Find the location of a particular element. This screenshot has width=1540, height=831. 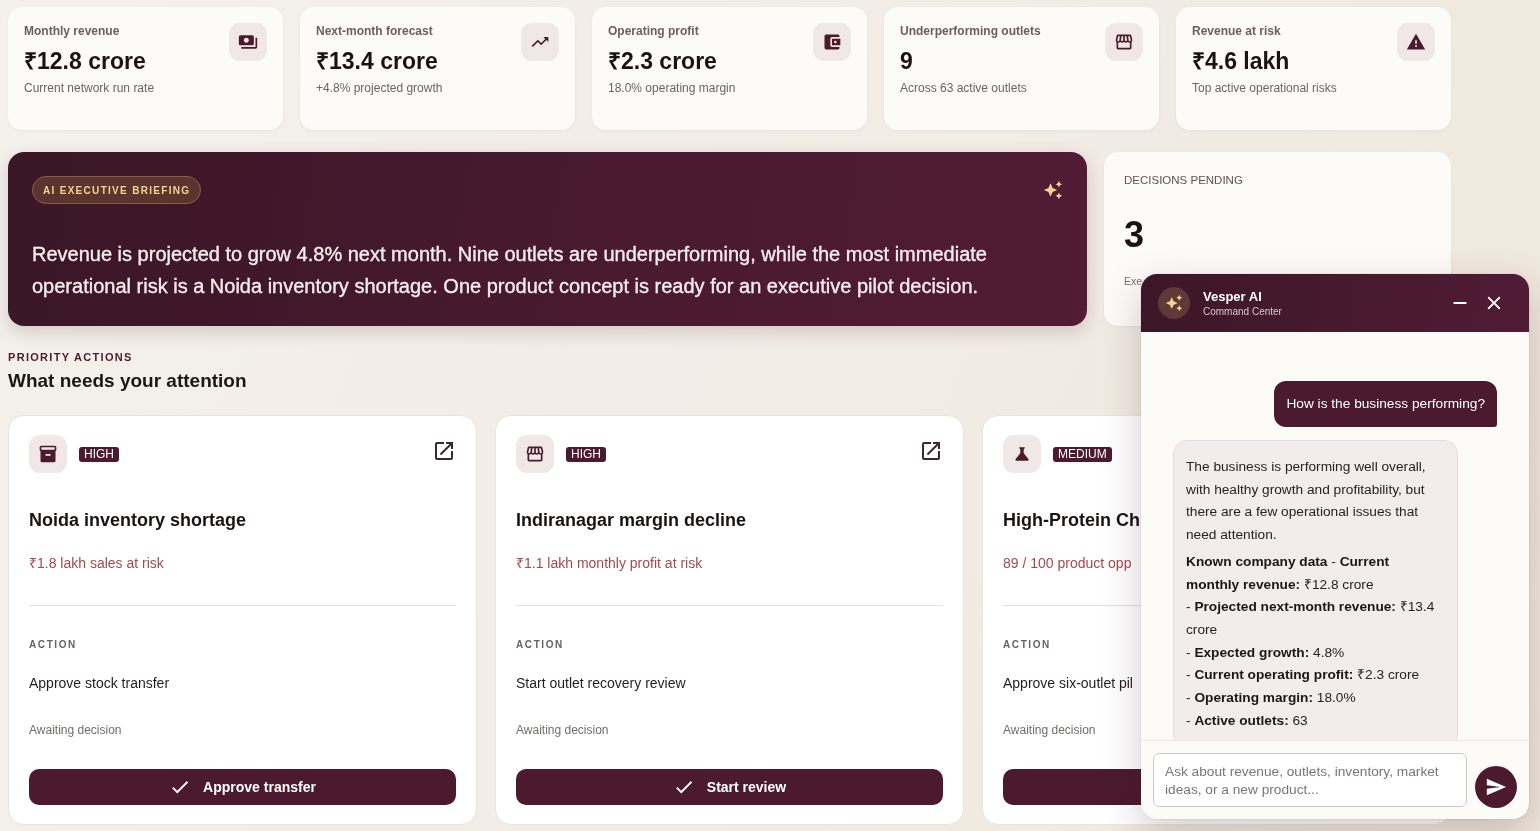

sparkle-icon is located at coordinates (1053, 190).